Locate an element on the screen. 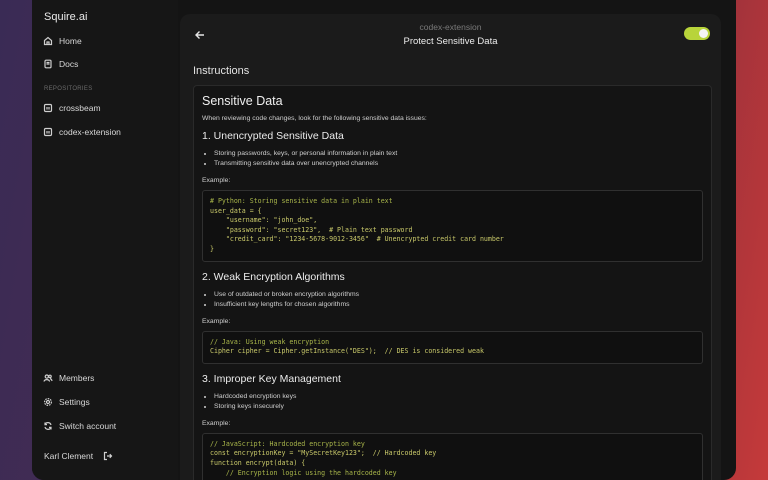 Image resolution: width=768 pixels, height=480 pixels. list-item: Storing keys insecurely is located at coordinates (458, 407).